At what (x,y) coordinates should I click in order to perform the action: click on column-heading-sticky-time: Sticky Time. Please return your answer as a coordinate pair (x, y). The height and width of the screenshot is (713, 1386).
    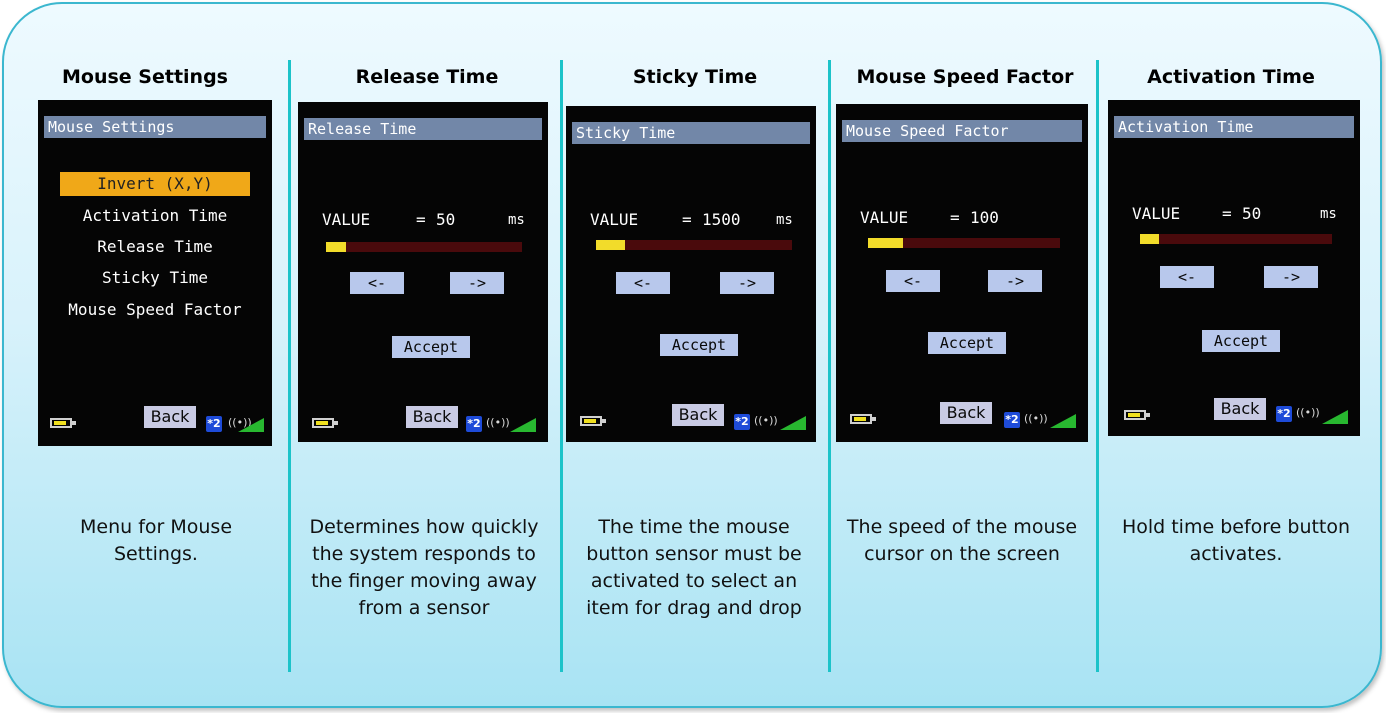
    Looking at the image, I should click on (695, 77).